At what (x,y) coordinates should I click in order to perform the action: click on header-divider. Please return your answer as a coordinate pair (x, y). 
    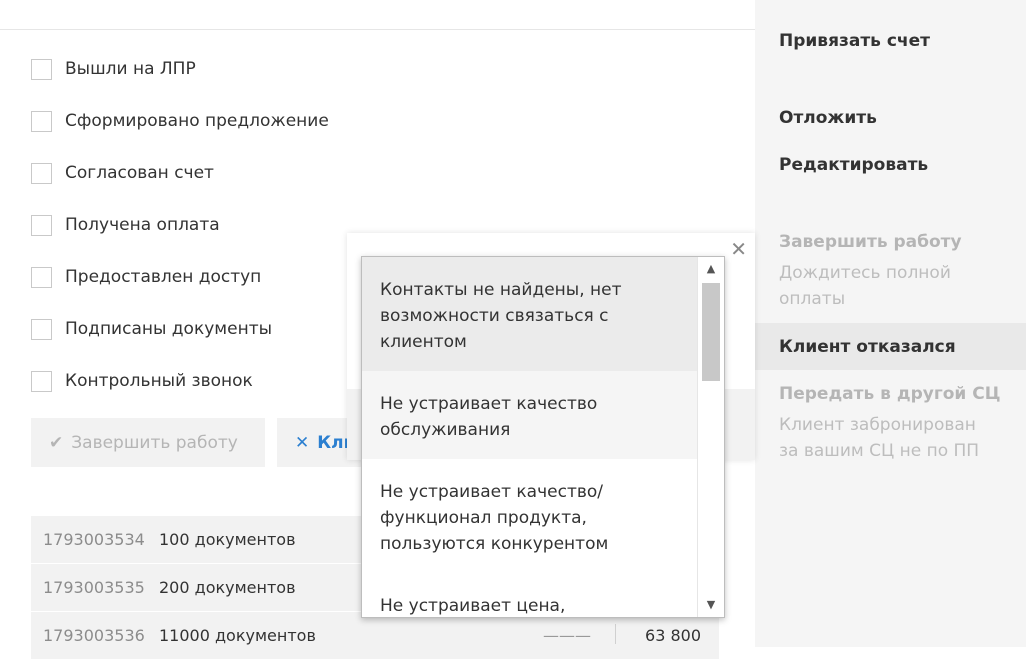
    Looking at the image, I should click on (377, 29).